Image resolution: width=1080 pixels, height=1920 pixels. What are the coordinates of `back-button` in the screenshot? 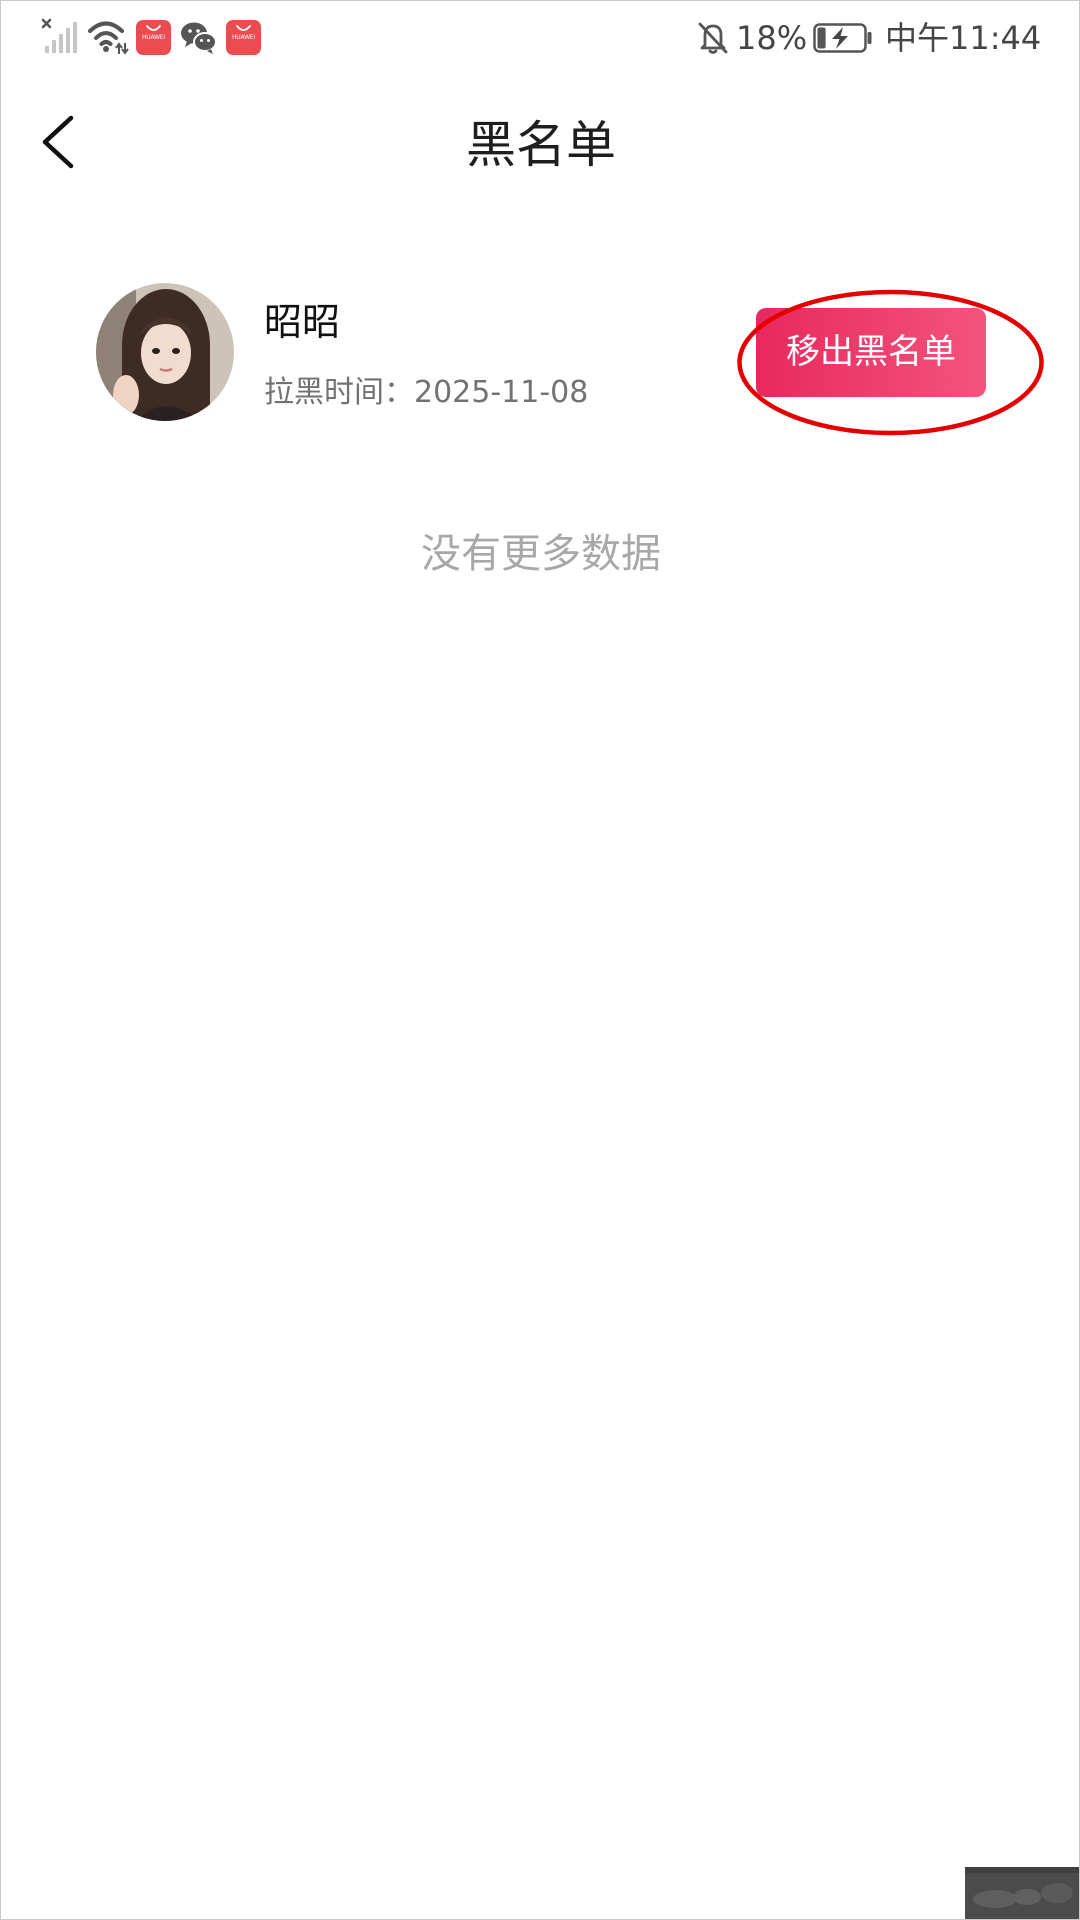 It's located at (61, 142).